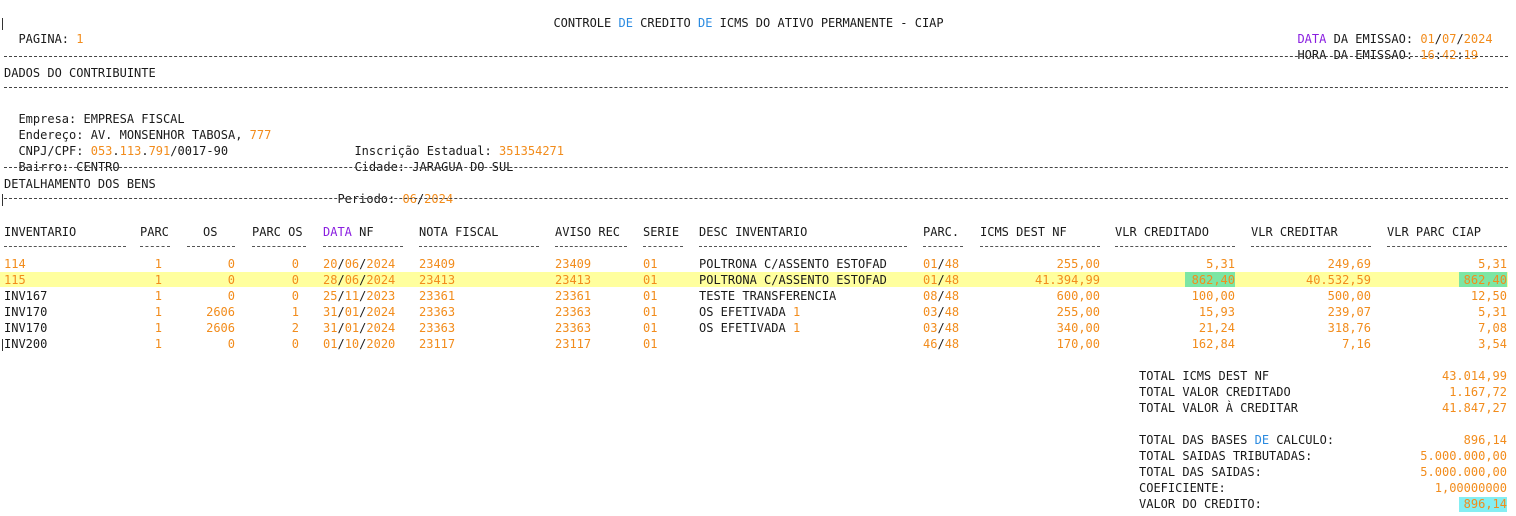 The height and width of the screenshot is (516, 1516). Describe the element at coordinates (1078, 264) in the screenshot. I see `cell-icms: 255,00` at that location.